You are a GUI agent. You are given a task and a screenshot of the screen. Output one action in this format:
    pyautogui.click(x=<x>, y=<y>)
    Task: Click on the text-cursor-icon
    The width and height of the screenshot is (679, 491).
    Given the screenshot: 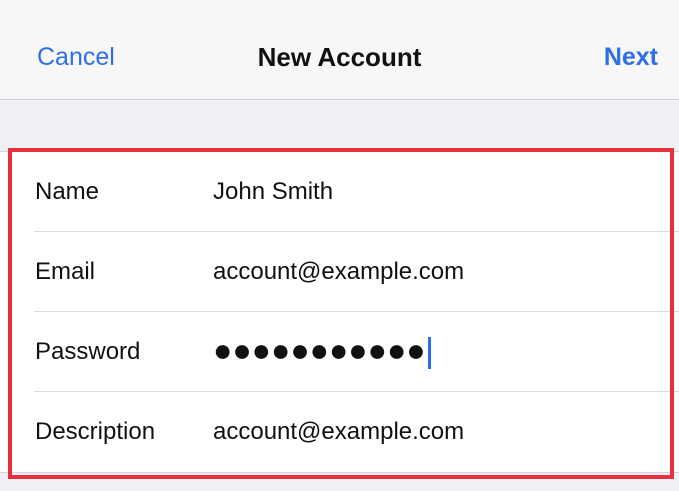 What is the action you would take?
    pyautogui.click(x=429, y=352)
    